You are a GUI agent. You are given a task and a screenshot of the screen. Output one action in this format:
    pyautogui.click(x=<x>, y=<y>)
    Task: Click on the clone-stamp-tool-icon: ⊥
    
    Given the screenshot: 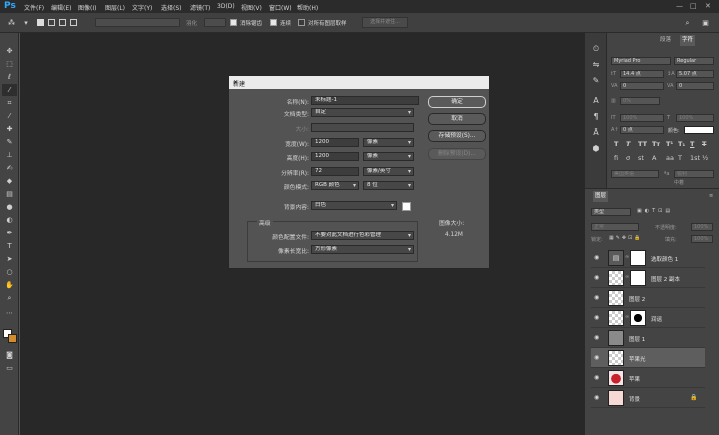 What is the action you would take?
    pyautogui.click(x=9, y=155)
    